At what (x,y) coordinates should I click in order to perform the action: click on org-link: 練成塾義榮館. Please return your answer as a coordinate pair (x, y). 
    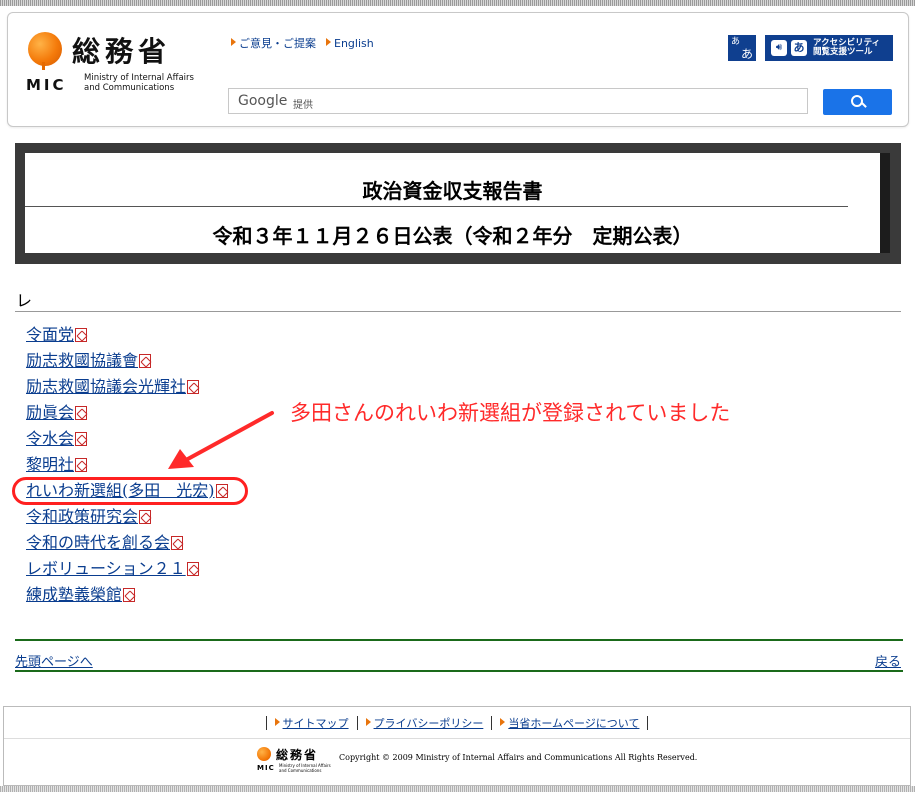
    Looking at the image, I should click on (74, 594).